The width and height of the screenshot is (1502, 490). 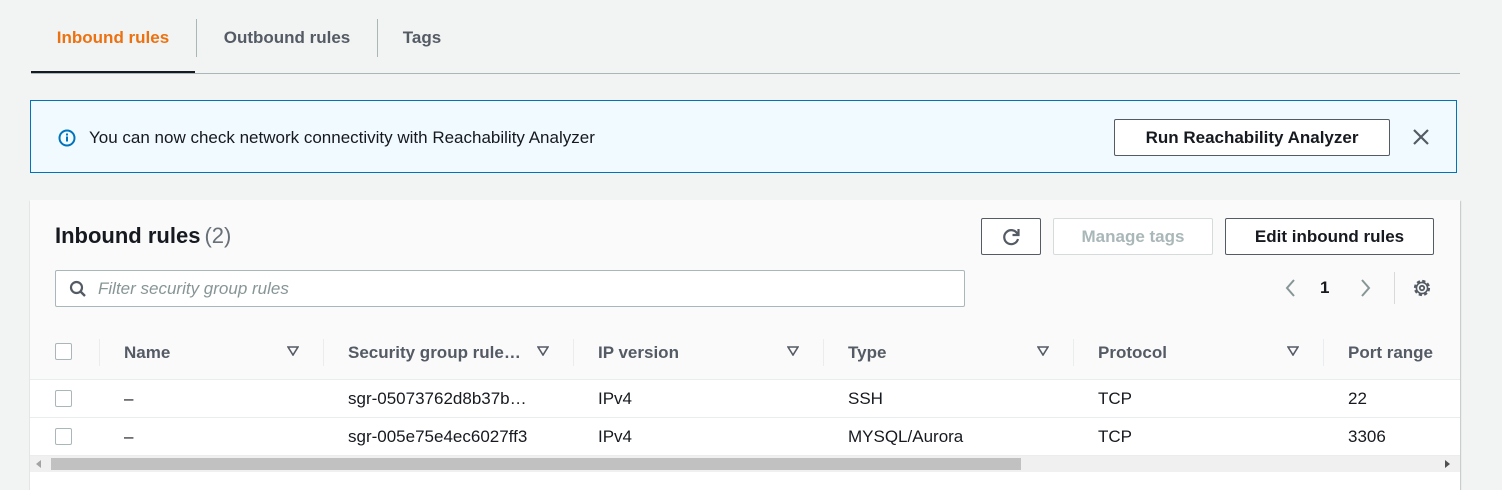 What do you see at coordinates (128, 235) in the screenshot?
I see `panel-title-text: Inbound rules` at bounding box center [128, 235].